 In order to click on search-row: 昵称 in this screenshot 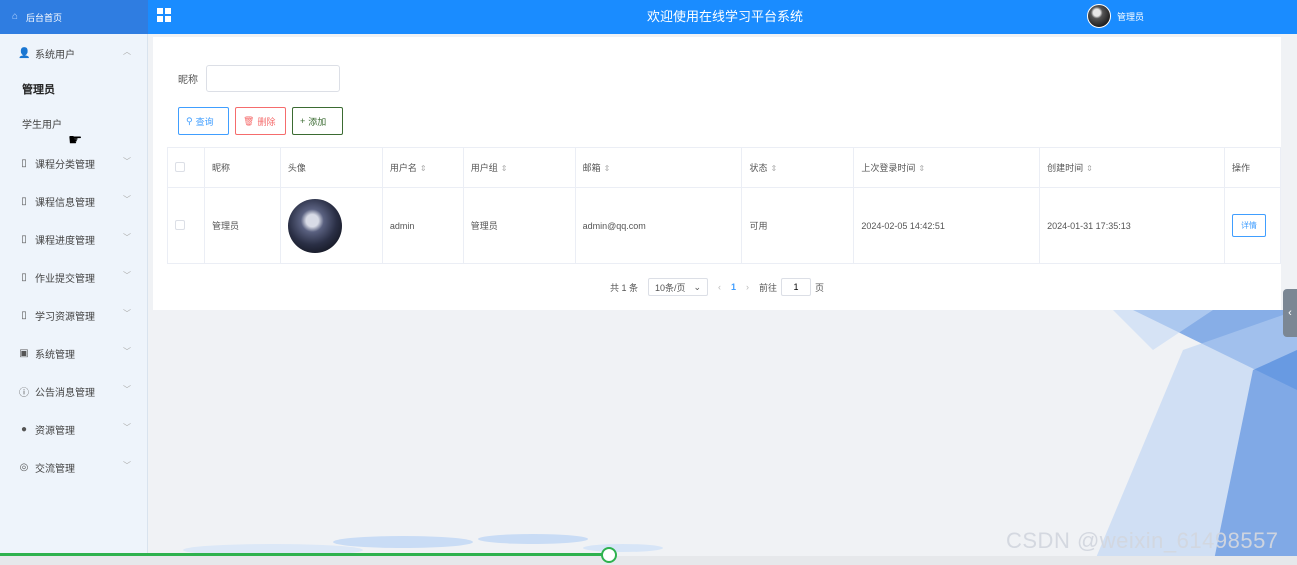, I will do `click(259, 78)`.